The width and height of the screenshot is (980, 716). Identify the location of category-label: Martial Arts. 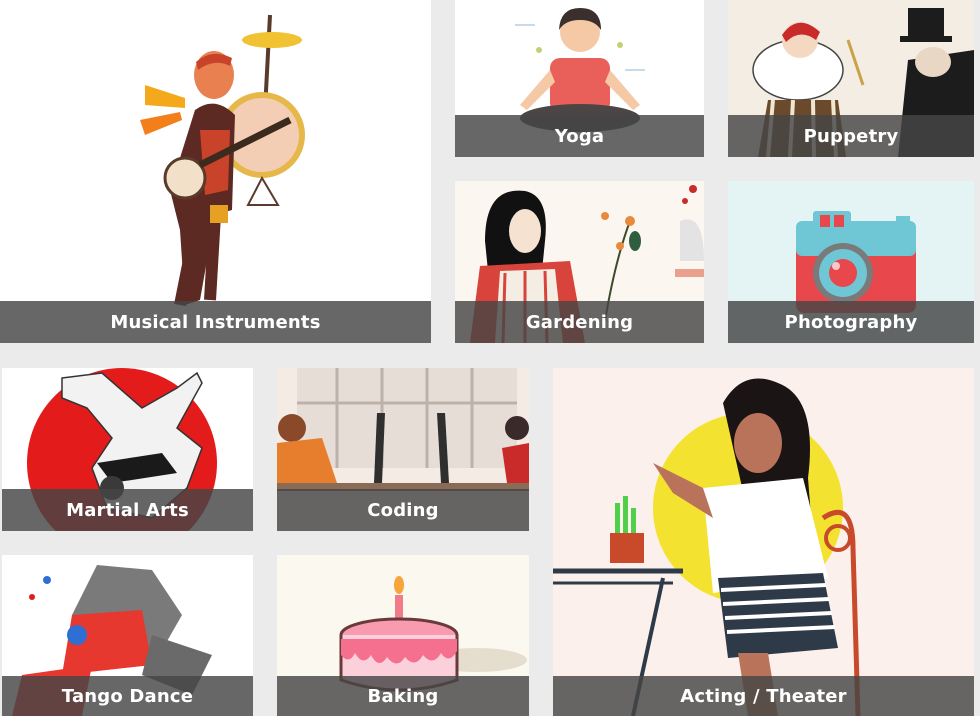
(127, 510).